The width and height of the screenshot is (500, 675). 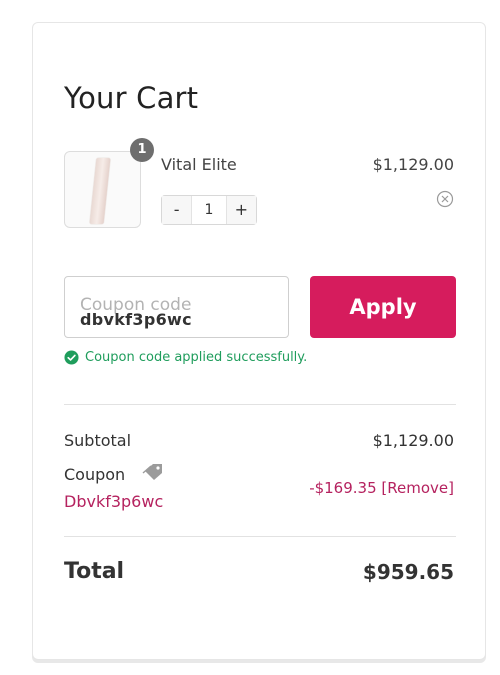 What do you see at coordinates (383, 307) in the screenshot?
I see `apply-button: Apply` at bounding box center [383, 307].